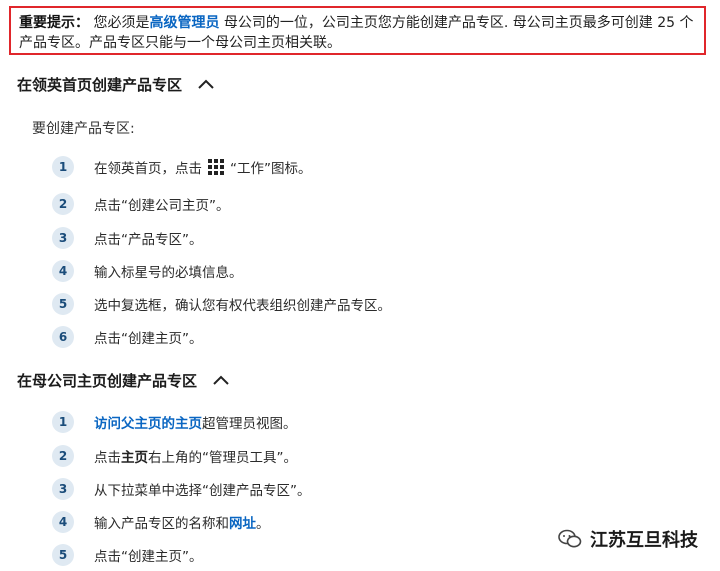  I want to click on section-title: 在领英首页创建产品专区, so click(100, 84).